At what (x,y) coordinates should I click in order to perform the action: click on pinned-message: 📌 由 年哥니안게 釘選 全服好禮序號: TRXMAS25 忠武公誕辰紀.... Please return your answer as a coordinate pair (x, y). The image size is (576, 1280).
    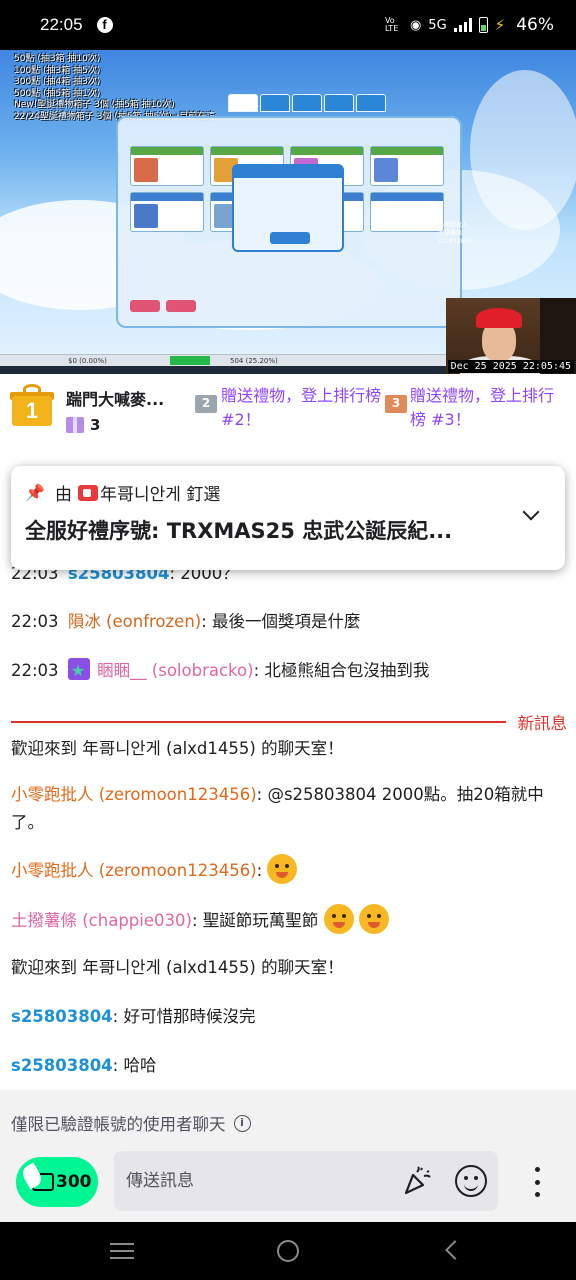
    Looking at the image, I should click on (288, 518).